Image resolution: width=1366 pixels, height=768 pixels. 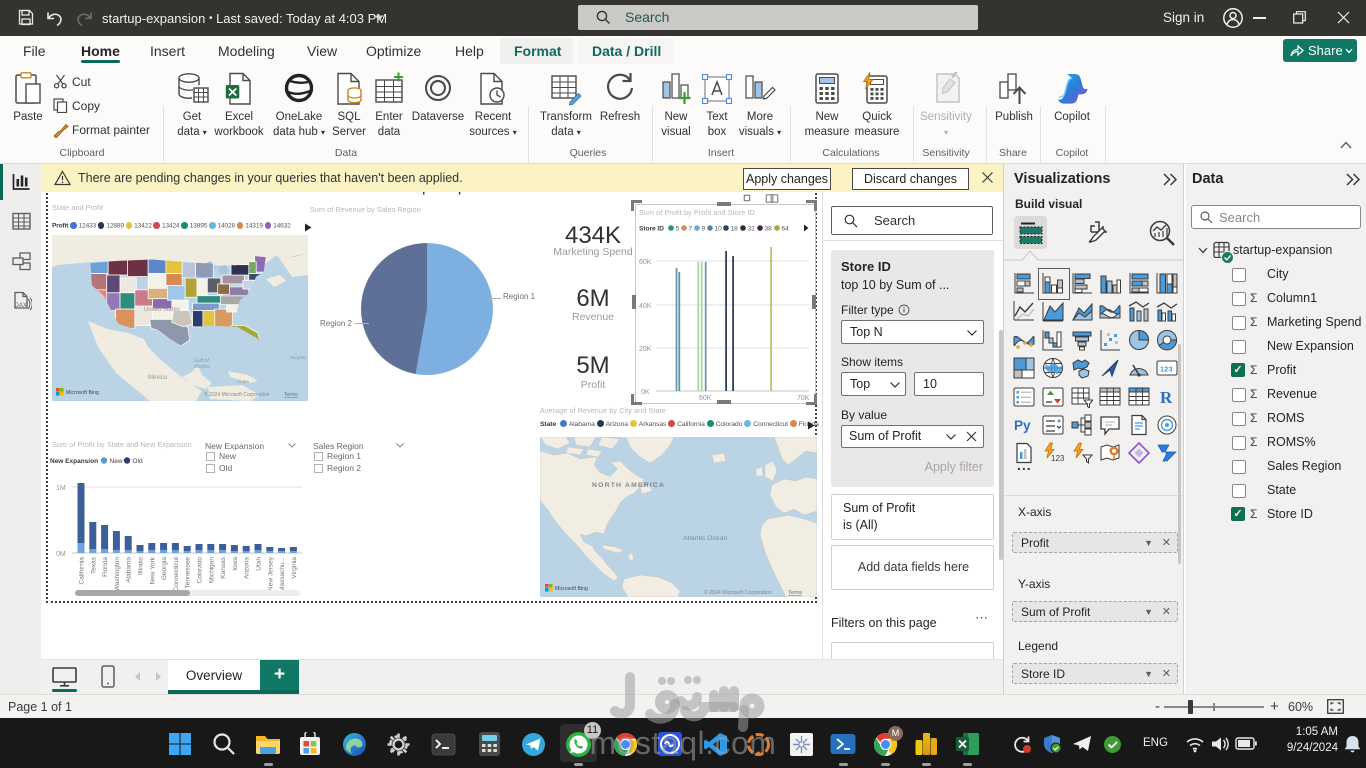 What do you see at coordinates (270, 573) in the screenshot?
I see `svg-text: New Jersey` at bounding box center [270, 573].